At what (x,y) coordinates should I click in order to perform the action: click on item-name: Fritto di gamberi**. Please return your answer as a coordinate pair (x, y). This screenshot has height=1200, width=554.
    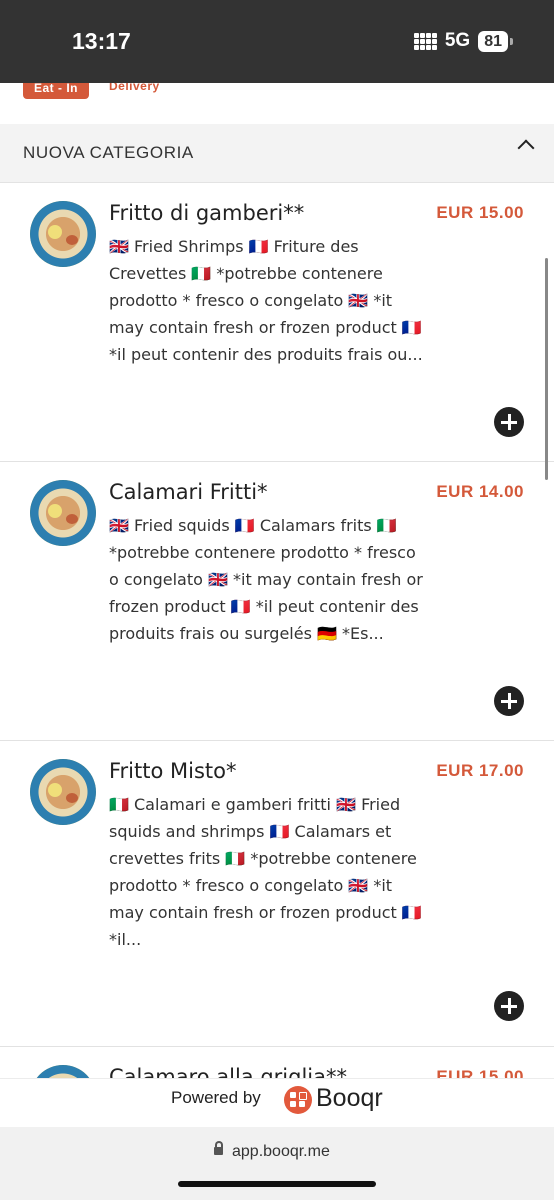
    Looking at the image, I should click on (207, 213).